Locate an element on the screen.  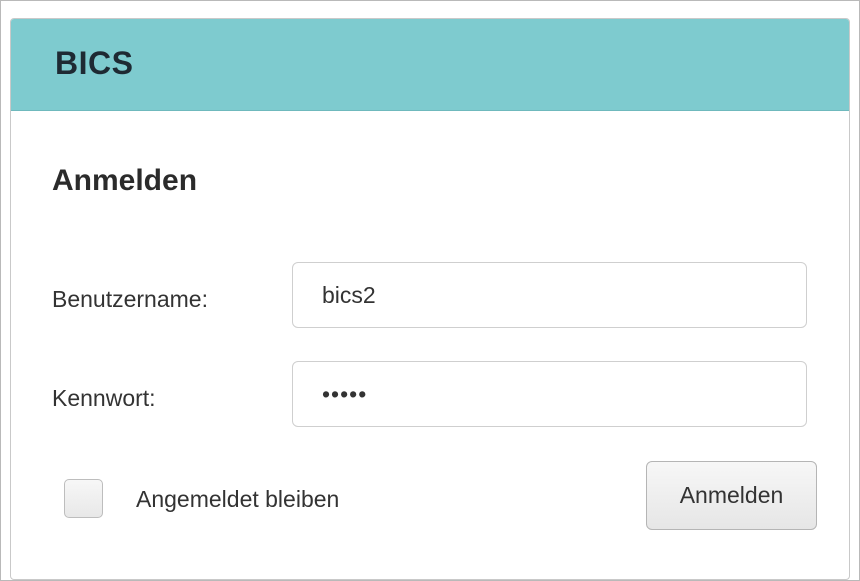
login-heading: Anmelden is located at coordinates (125, 180).